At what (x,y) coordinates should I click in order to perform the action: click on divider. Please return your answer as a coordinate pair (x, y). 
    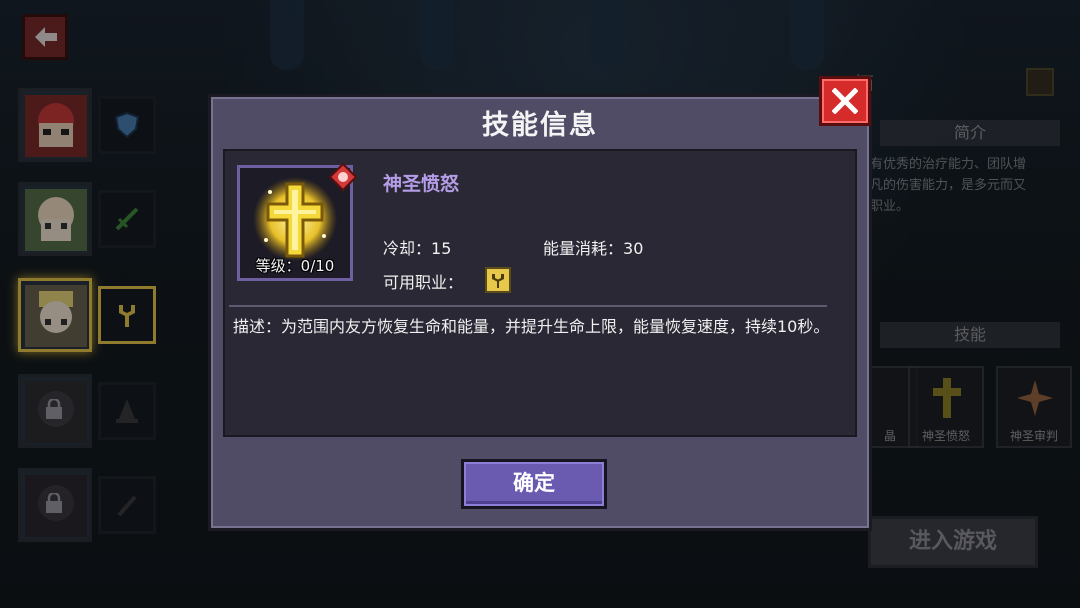
    Looking at the image, I should click on (528, 306).